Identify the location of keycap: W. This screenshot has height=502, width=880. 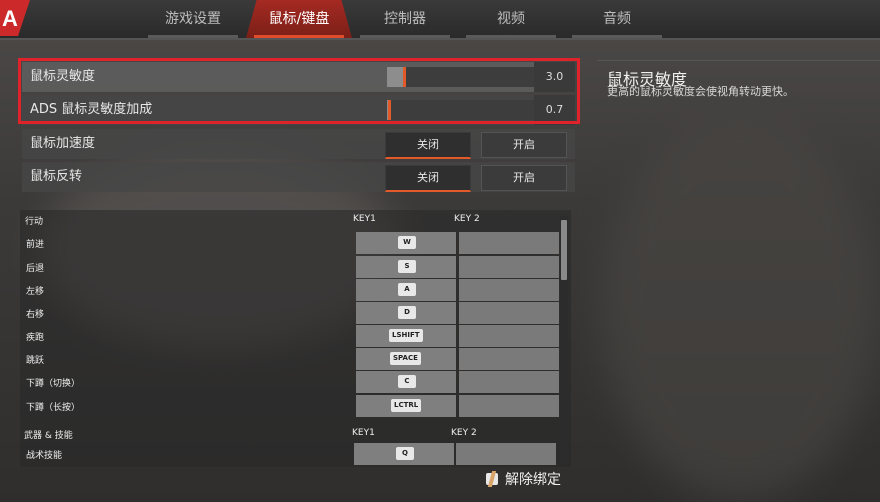
(407, 242).